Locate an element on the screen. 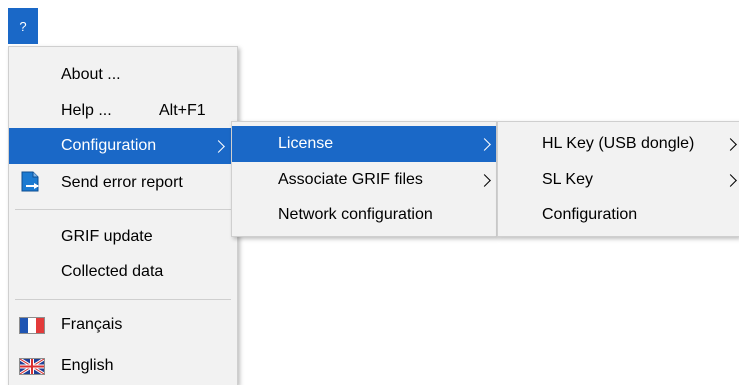  menu-item-sl-key: SL Key is located at coordinates (618, 180).